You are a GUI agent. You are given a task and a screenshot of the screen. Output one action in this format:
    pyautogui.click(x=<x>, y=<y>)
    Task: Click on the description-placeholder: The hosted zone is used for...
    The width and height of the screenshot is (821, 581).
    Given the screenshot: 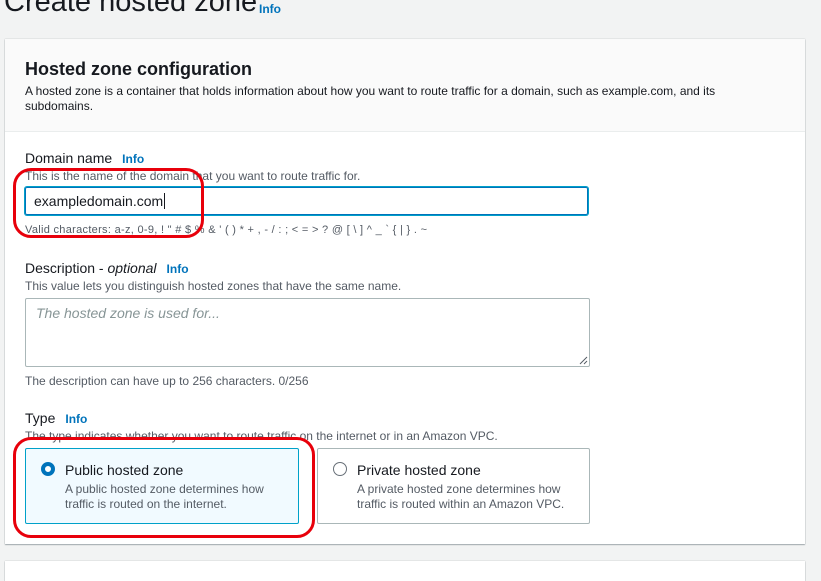 What is the action you would take?
    pyautogui.click(x=128, y=313)
    